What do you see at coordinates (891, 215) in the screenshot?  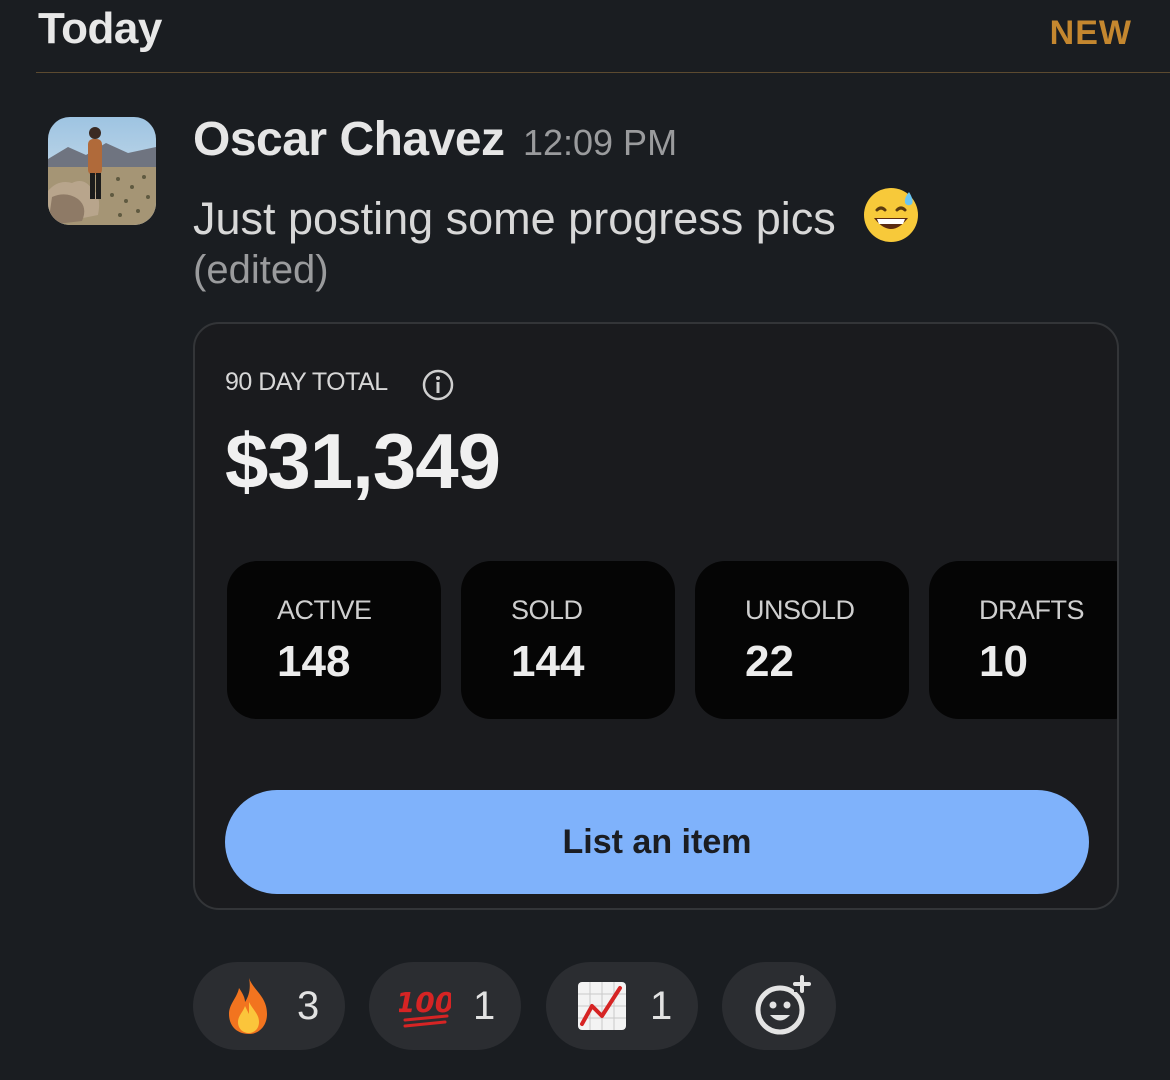 I see `grinning-sweat-emoji-icon` at bounding box center [891, 215].